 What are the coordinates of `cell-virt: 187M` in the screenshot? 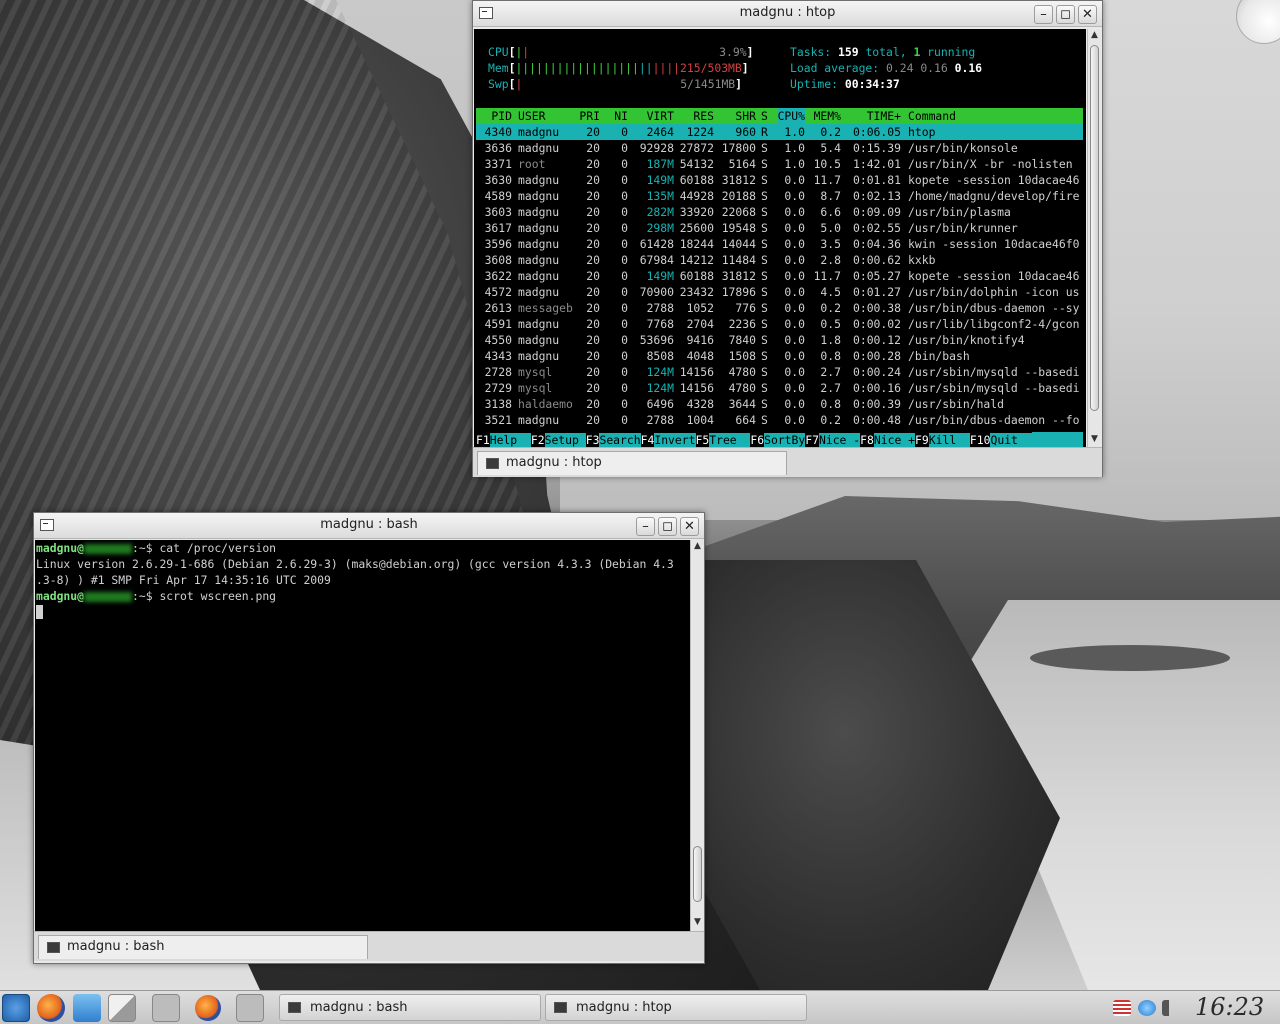 It's located at (660, 164).